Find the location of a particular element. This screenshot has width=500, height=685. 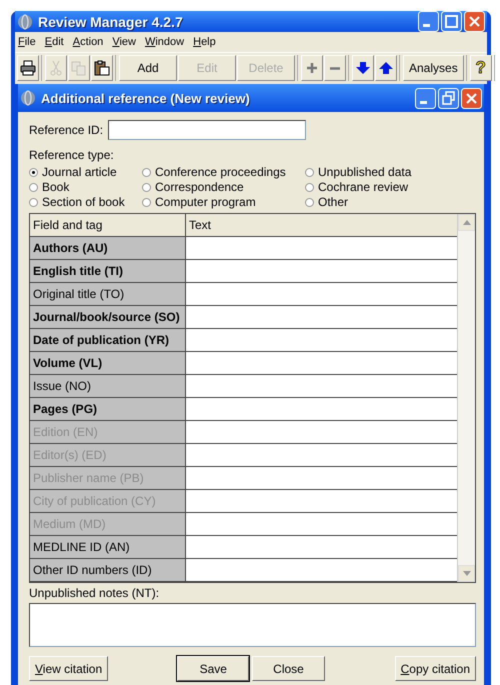

printer-icon is located at coordinates (28, 68).